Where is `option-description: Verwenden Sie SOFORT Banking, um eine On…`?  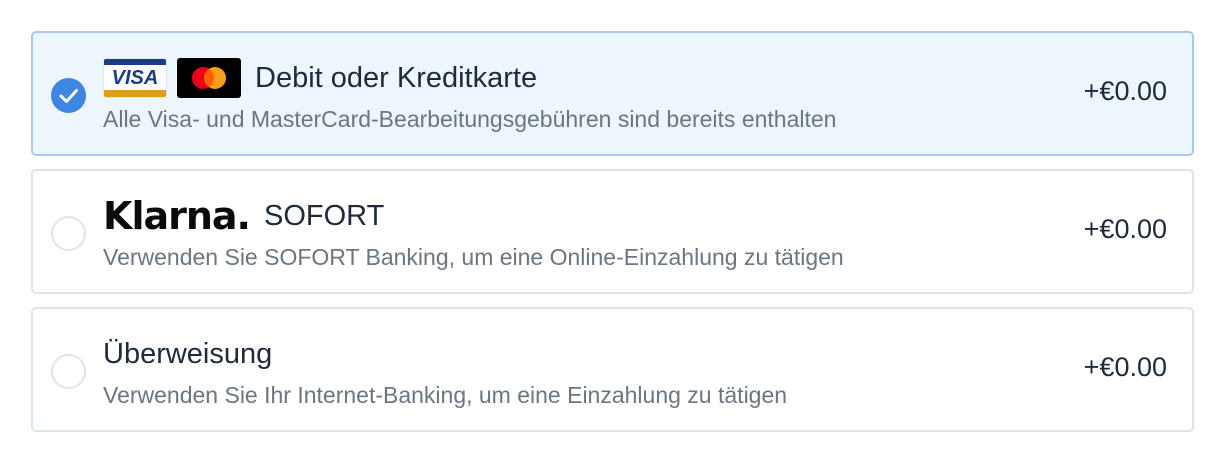 option-description: Verwenden Sie SOFORT Banking, um eine On… is located at coordinates (473, 257).